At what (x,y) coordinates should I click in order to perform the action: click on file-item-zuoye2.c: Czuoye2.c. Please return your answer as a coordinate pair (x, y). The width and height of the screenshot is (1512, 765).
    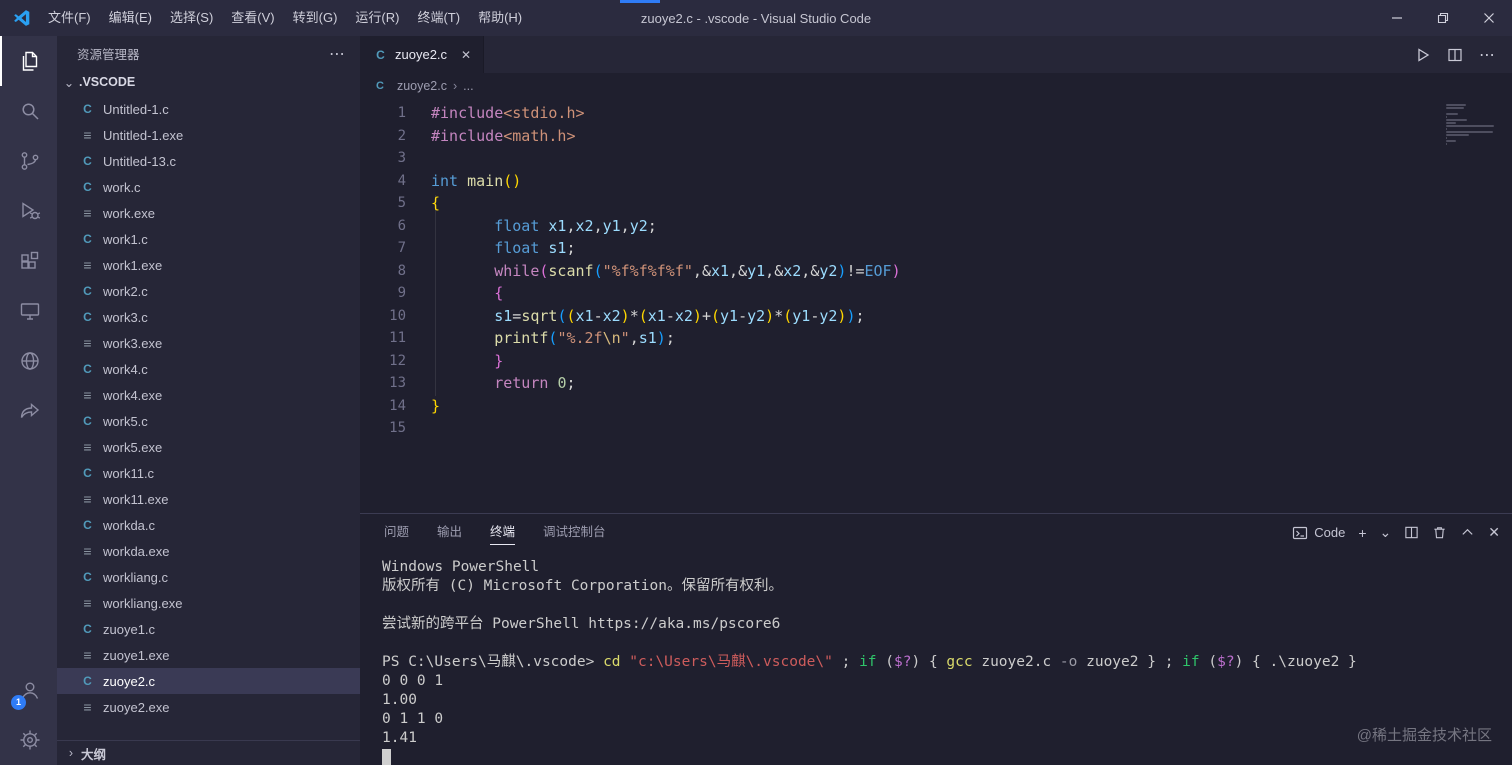
    Looking at the image, I should click on (208, 681).